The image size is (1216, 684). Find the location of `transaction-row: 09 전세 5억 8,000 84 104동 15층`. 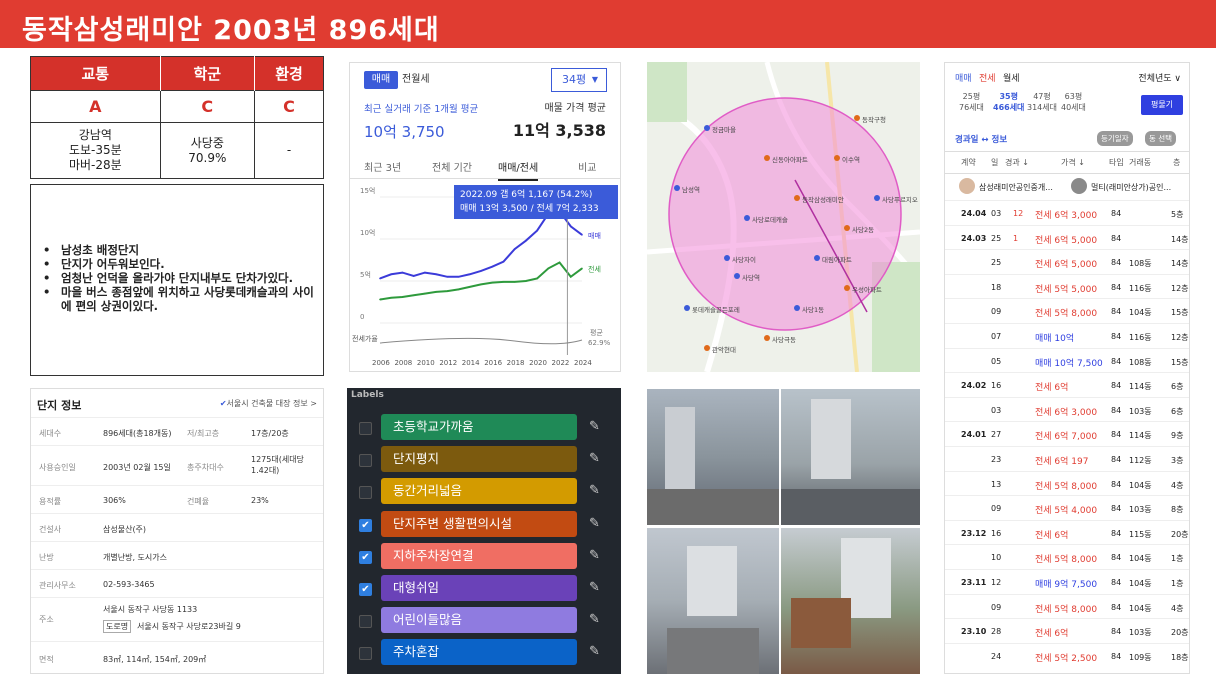

transaction-row: 09 전세 5억 8,000 84 104동 15층 is located at coordinates (1067, 310).